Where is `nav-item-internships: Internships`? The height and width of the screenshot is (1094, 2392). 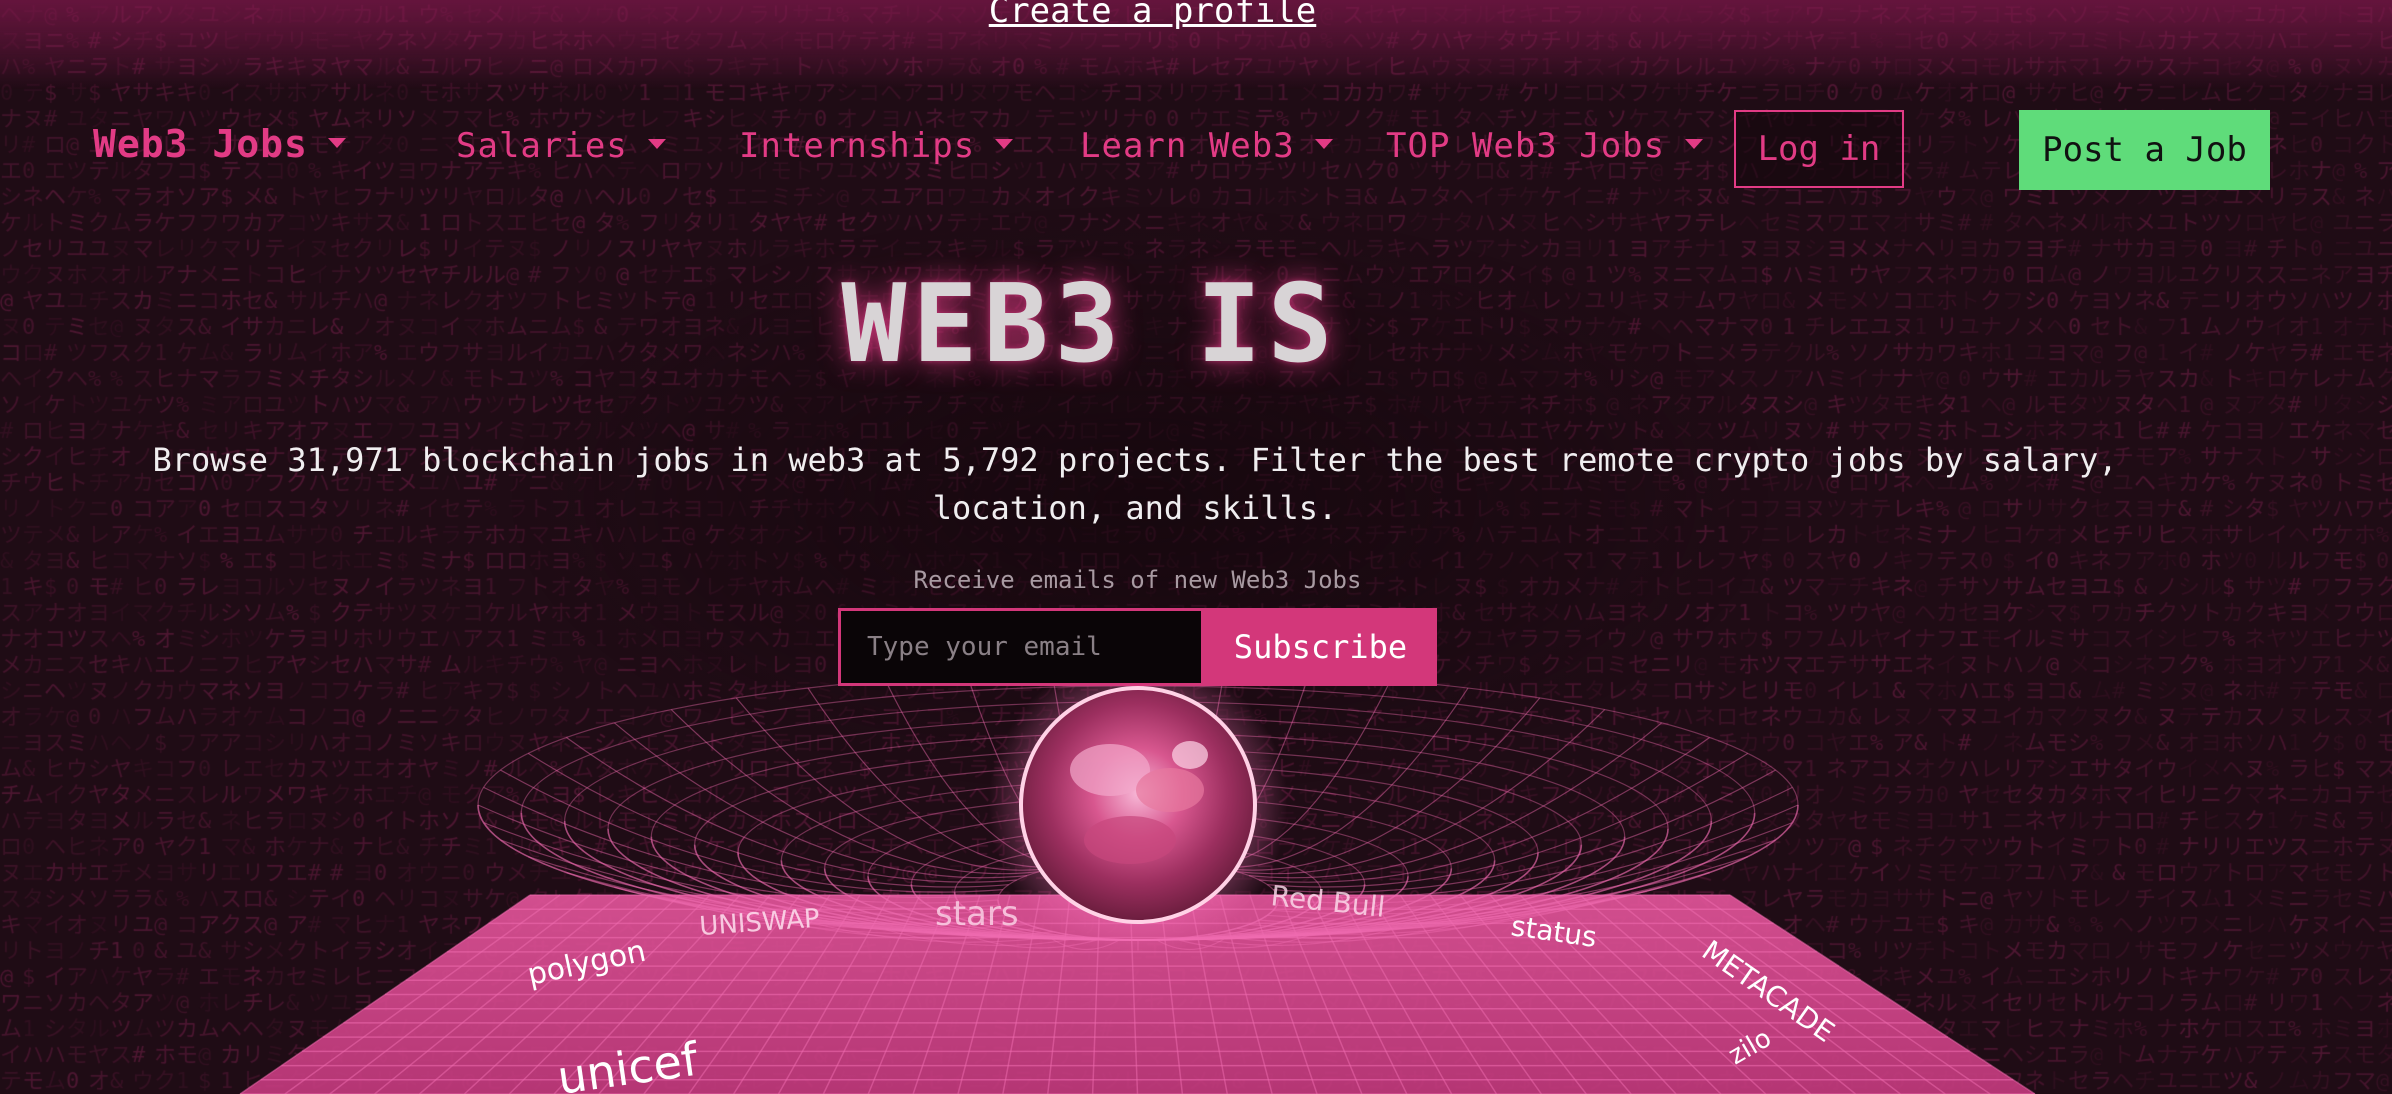
nav-item-internships: Internships is located at coordinates (876, 146).